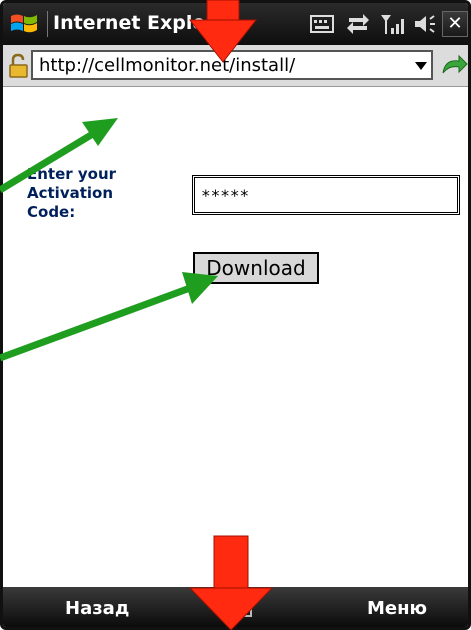 This screenshot has height=630, width=471. I want to click on title-bar: Internet Explorer ✕, so click(235, 24).